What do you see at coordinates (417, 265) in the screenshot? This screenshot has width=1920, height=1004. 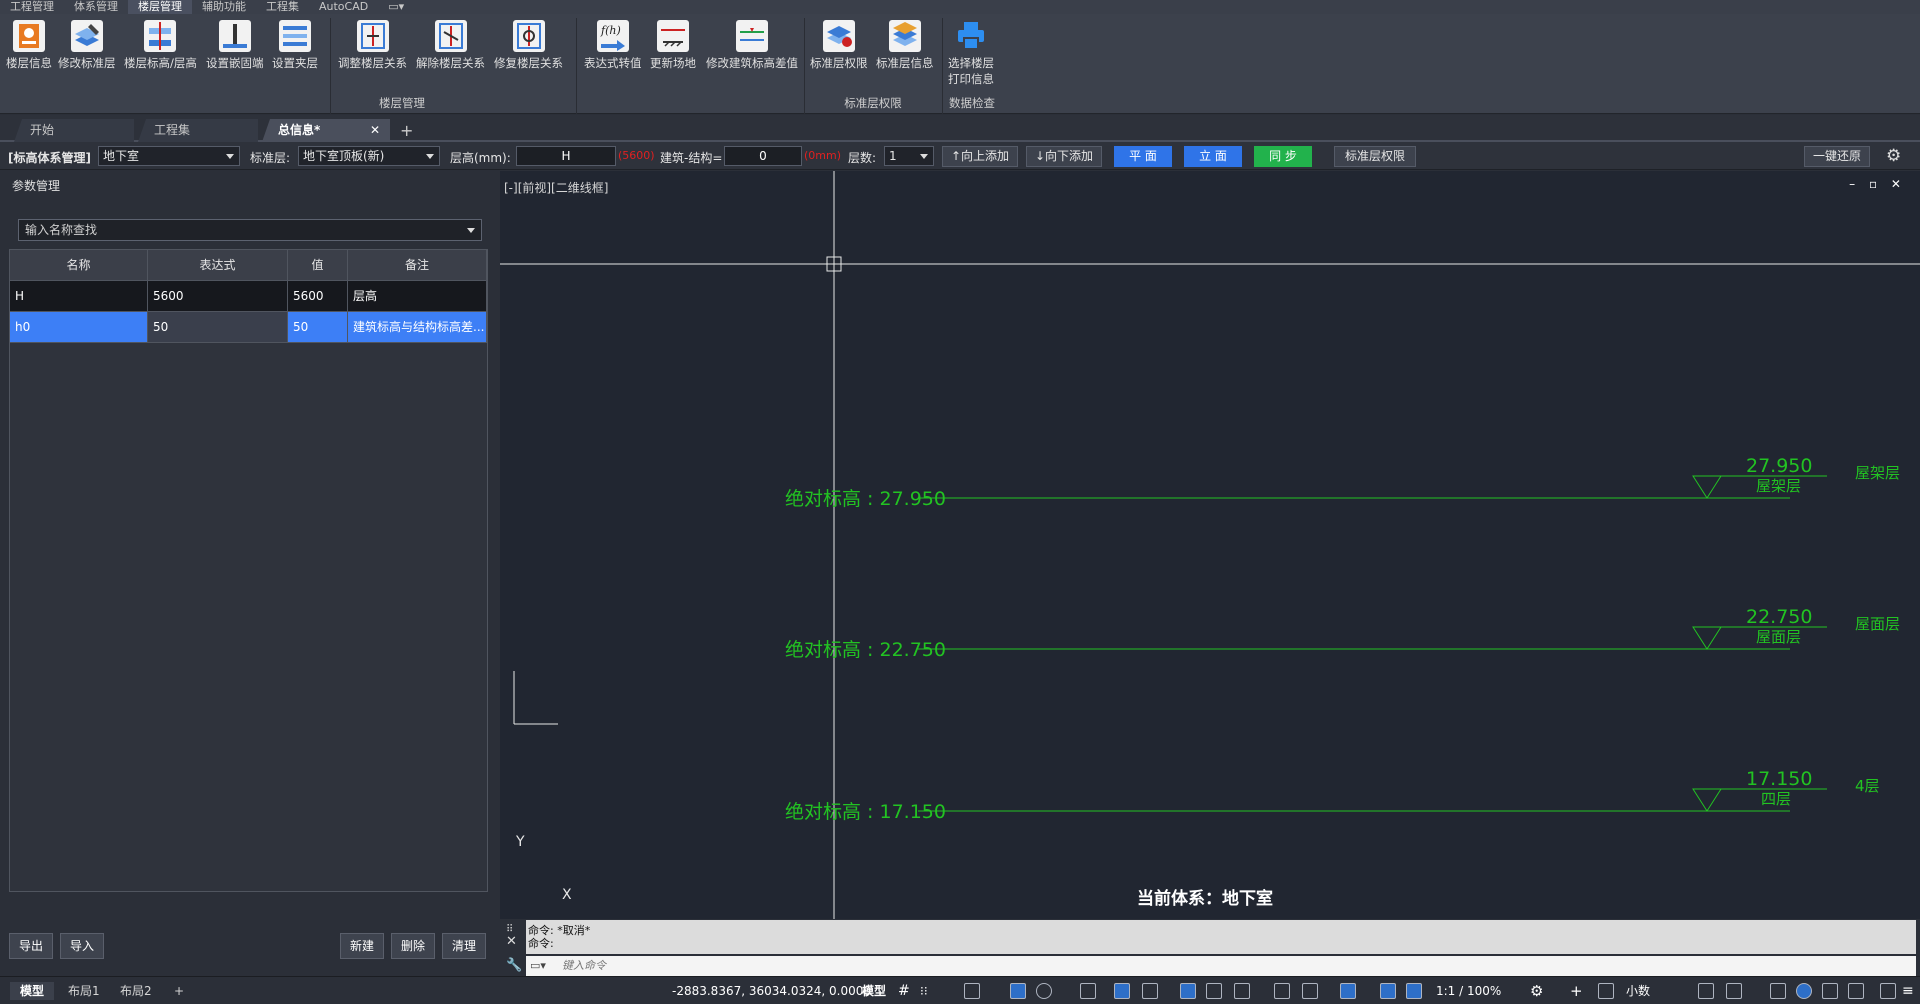 I see `col-remark: 备注` at bounding box center [417, 265].